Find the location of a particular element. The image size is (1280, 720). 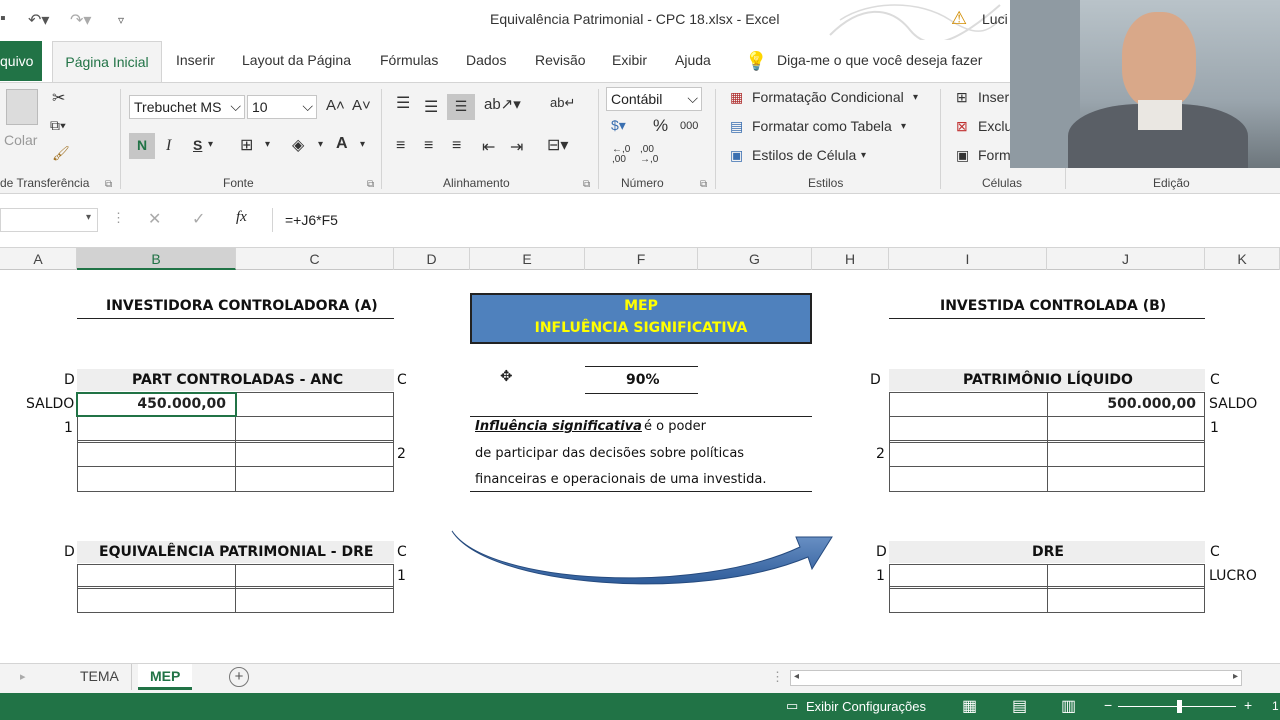

column-header: E is located at coordinates (527, 259).